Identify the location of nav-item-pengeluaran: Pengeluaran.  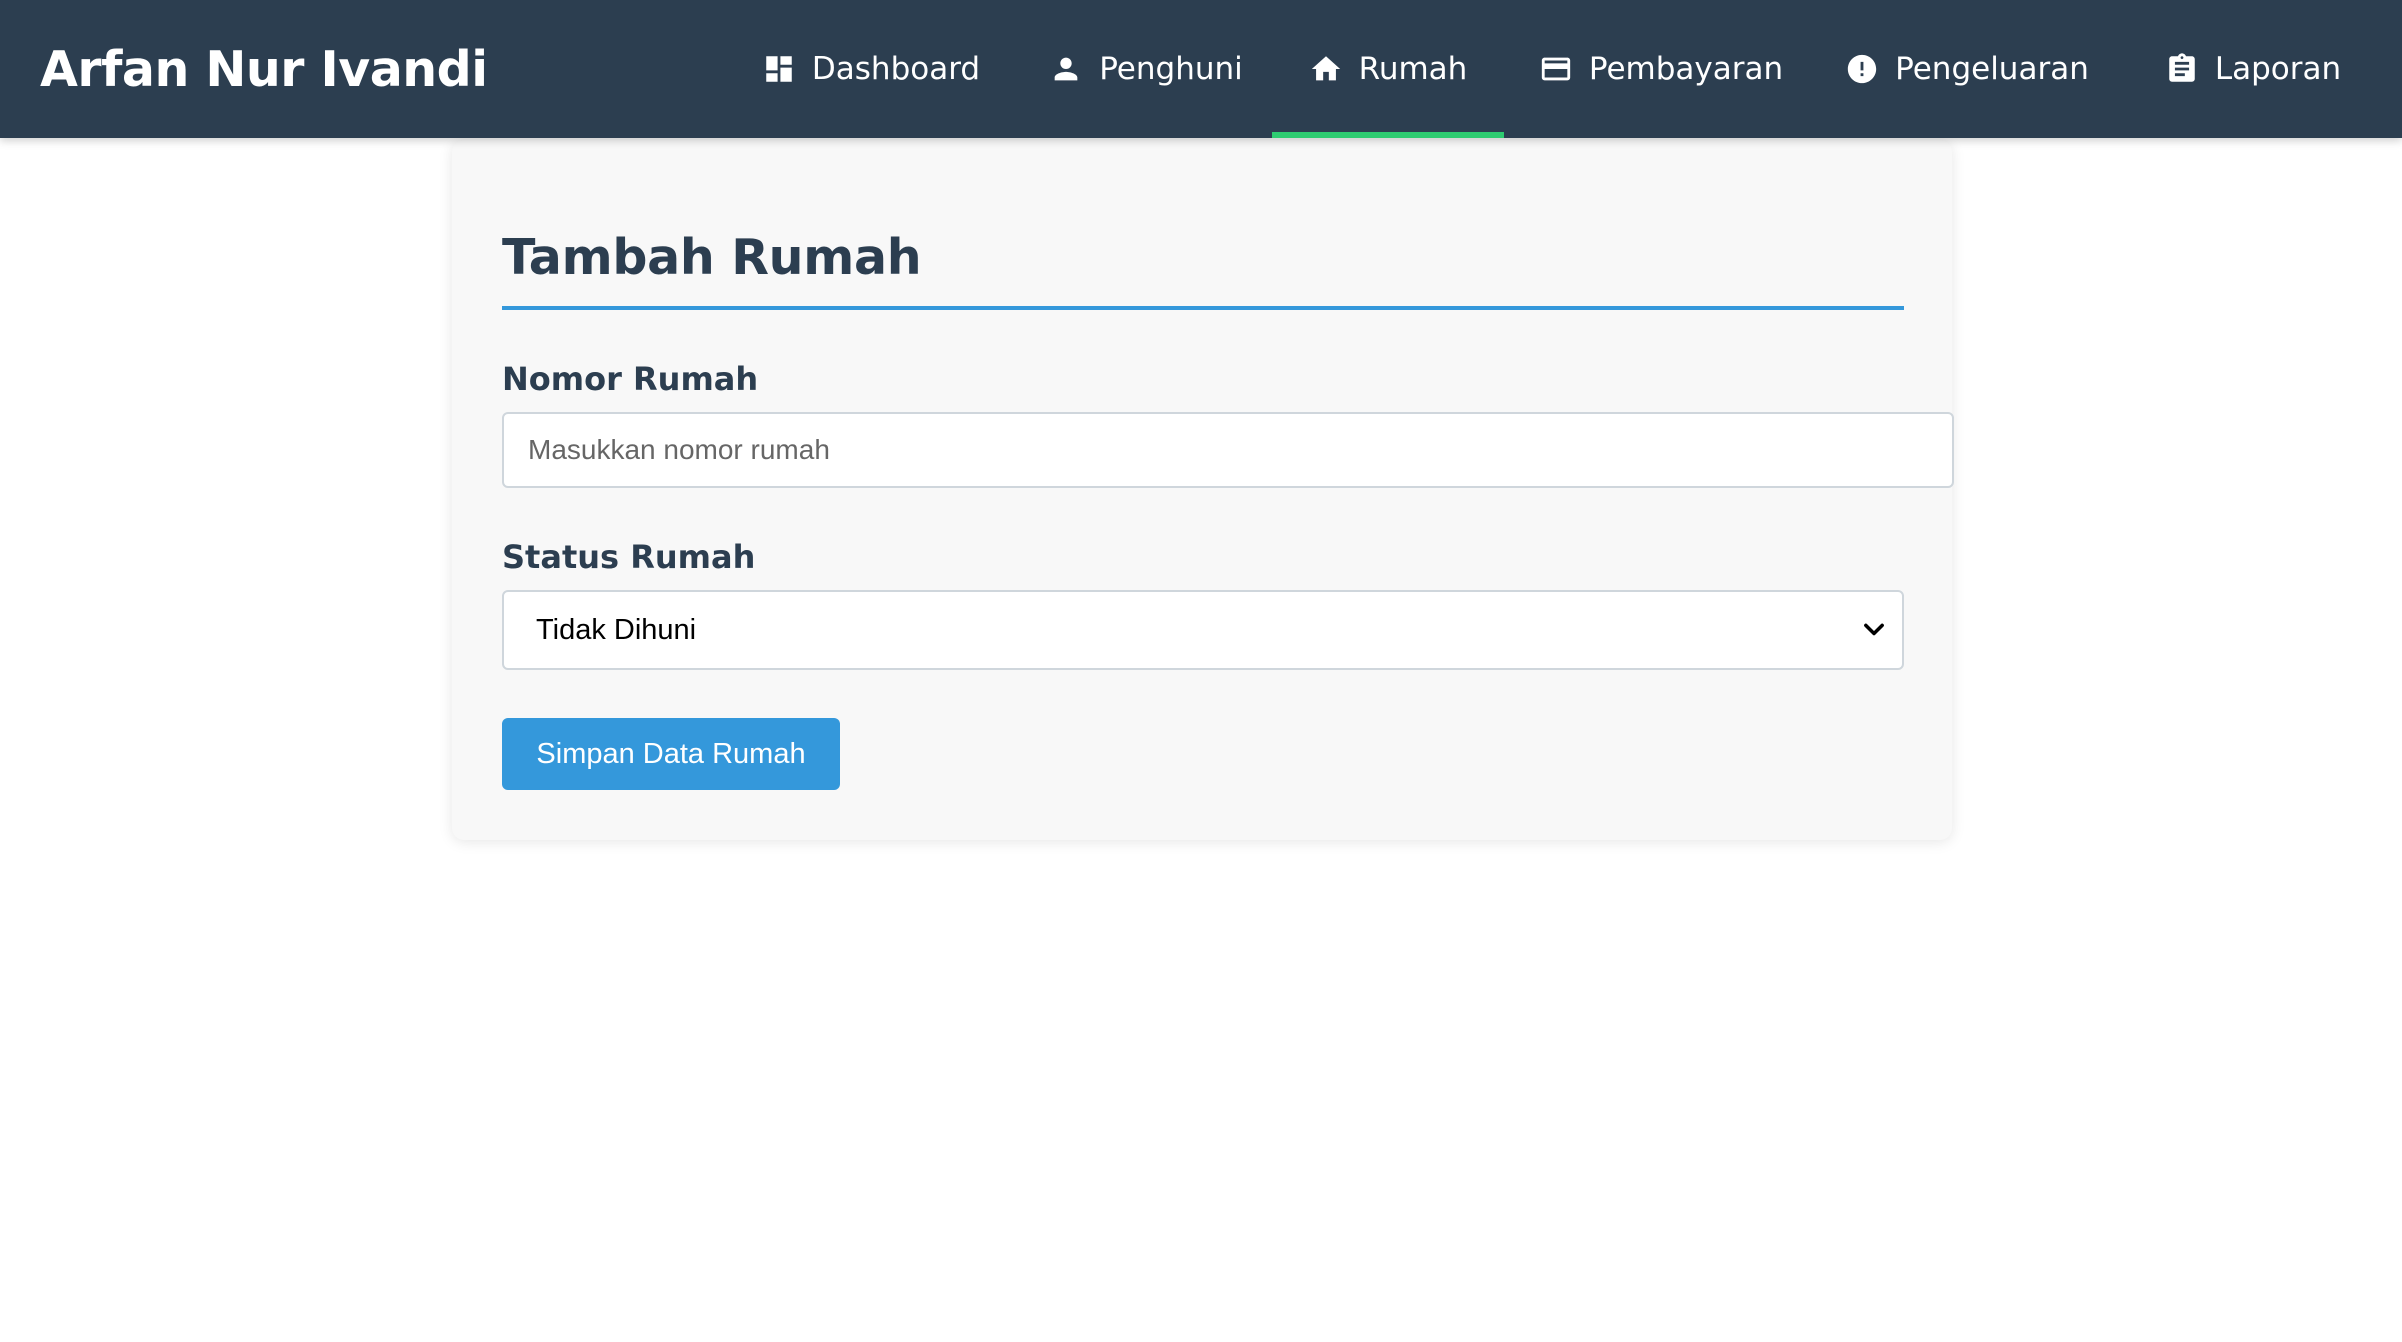
(1967, 69).